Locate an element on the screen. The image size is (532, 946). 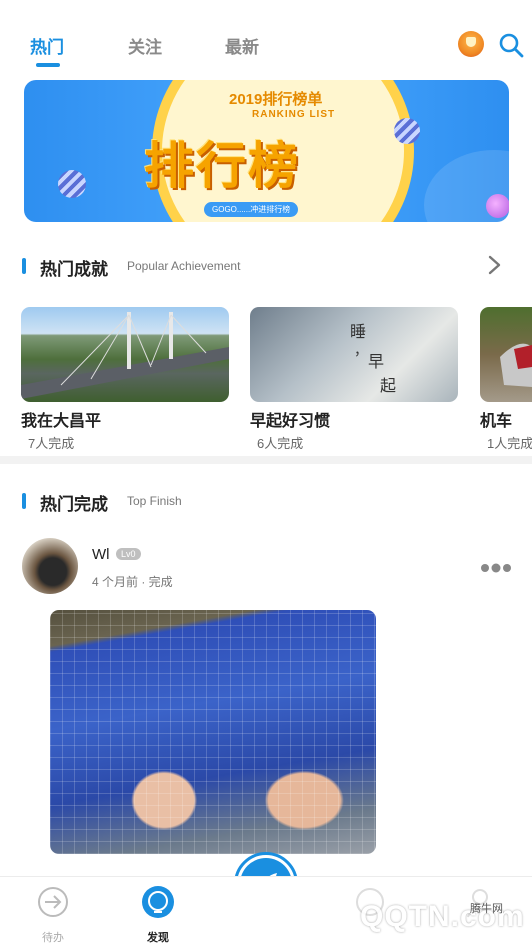
tab-latest: 最新 is located at coordinates (242, 45).